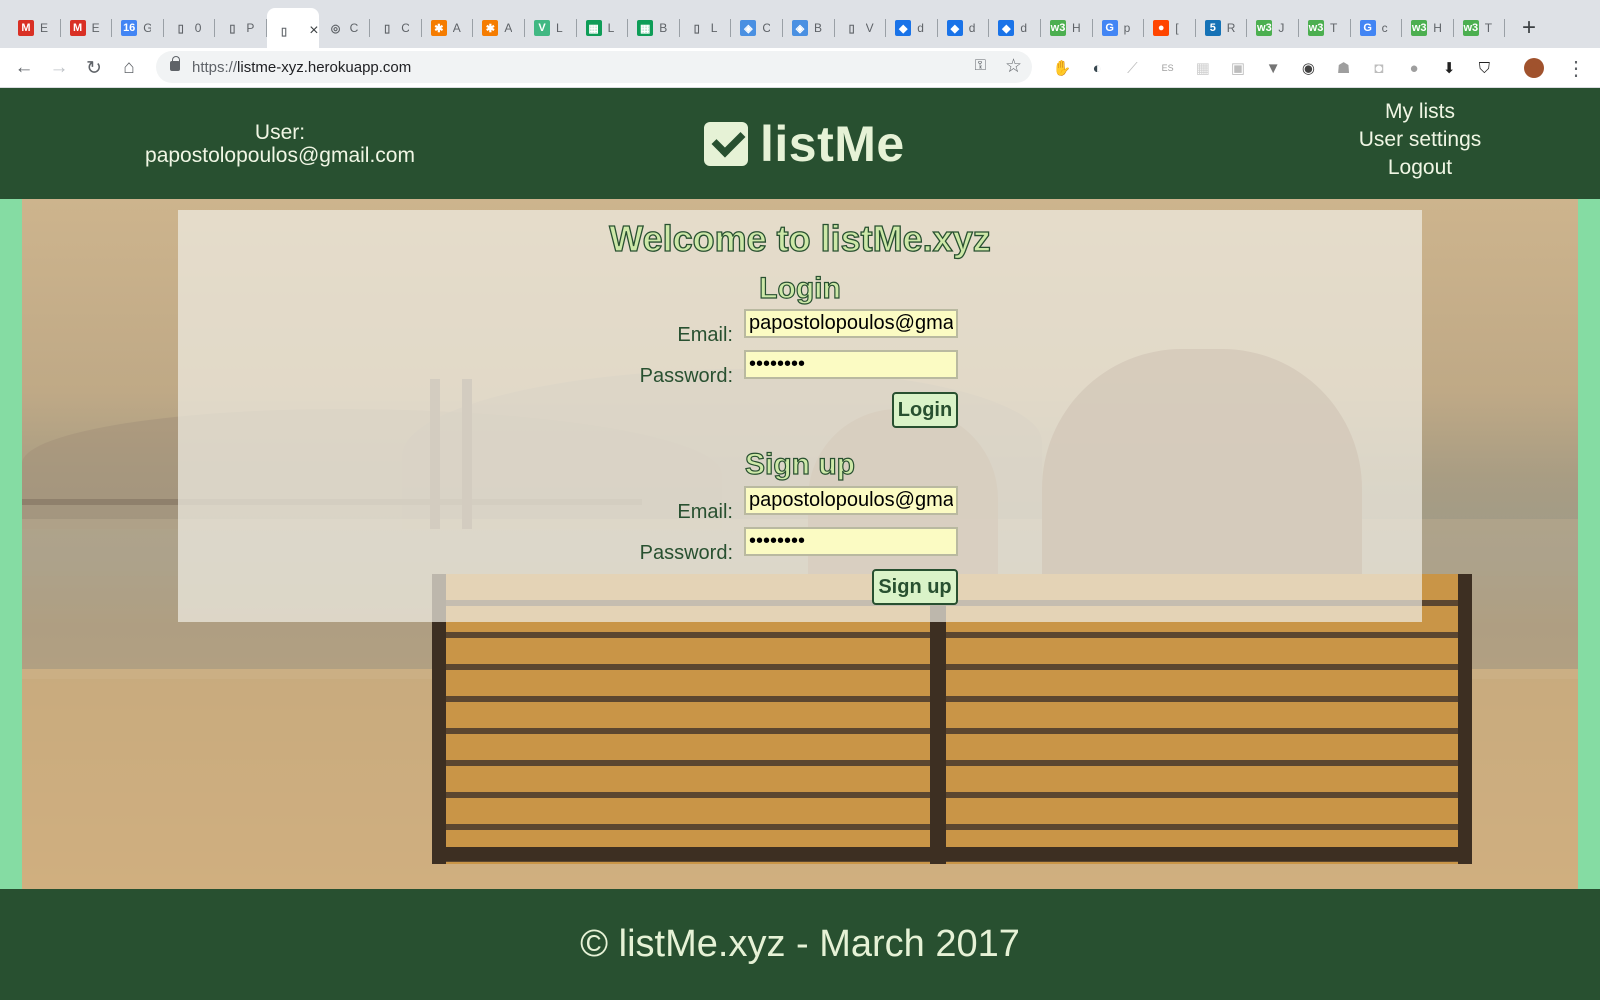 This screenshot has width=1600, height=1000. I want to click on browser-tab: VL, so click(551, 28).